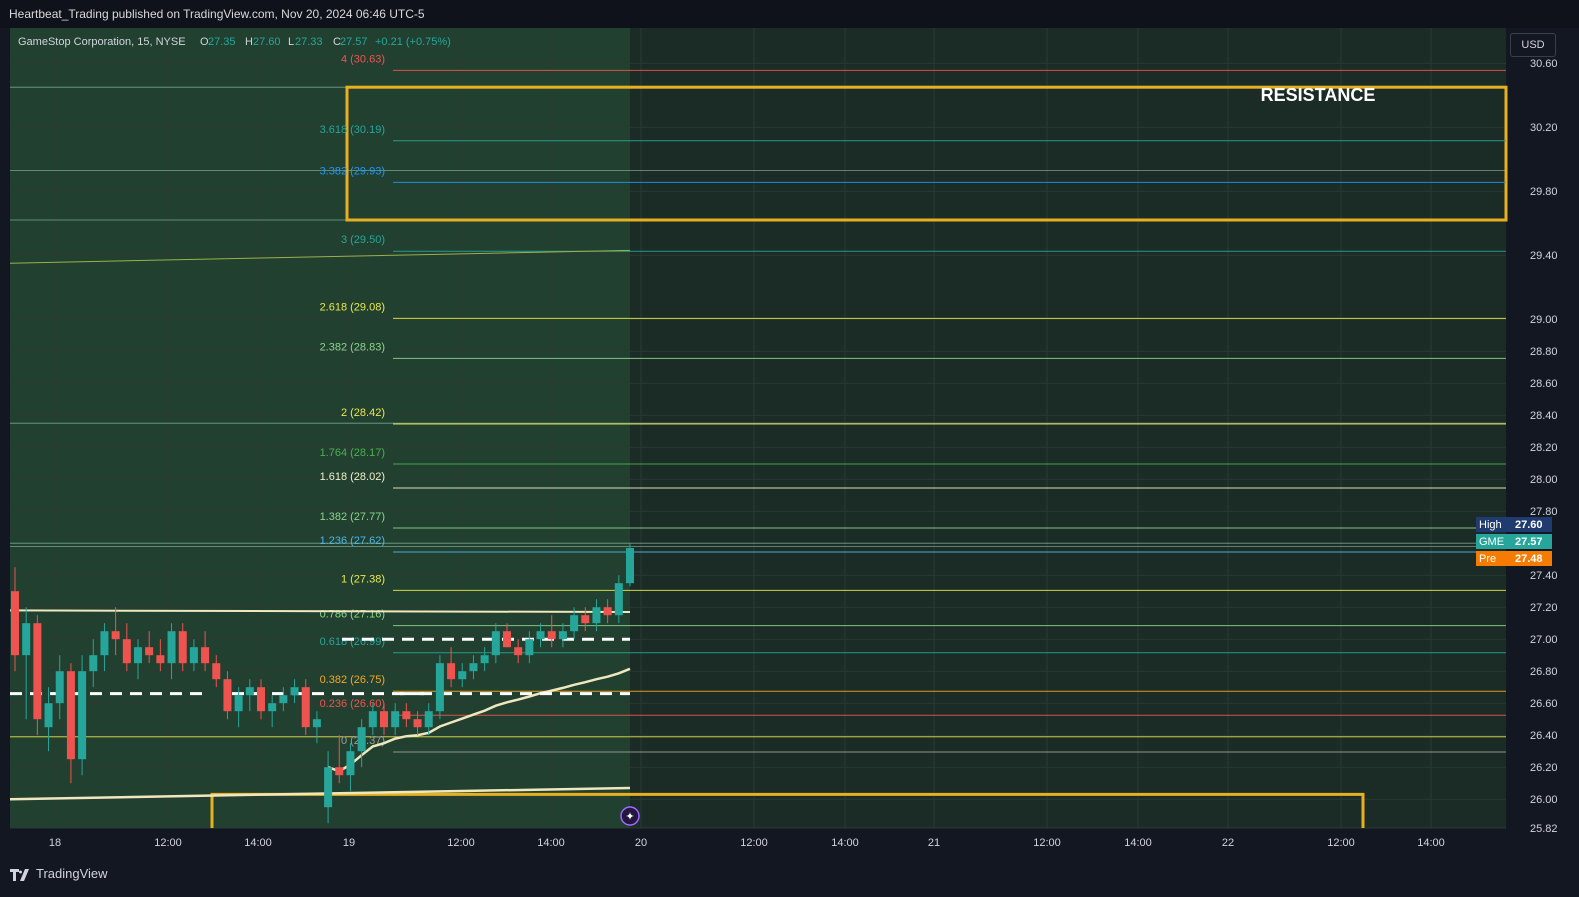 The image size is (1579, 897). What do you see at coordinates (222, 42) in the screenshot?
I see `legend-item: 27.35` at bounding box center [222, 42].